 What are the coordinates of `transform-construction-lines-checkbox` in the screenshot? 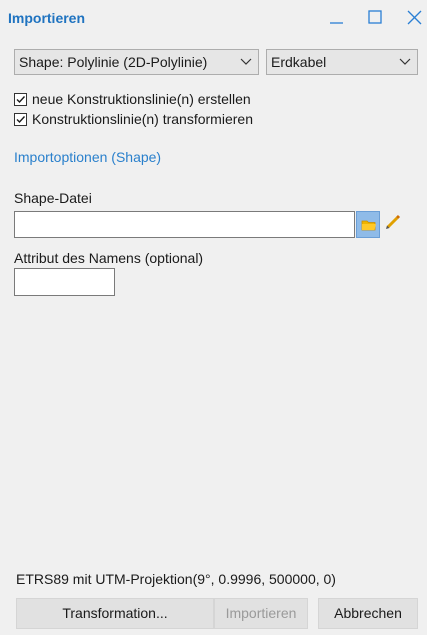 It's located at (20, 119).